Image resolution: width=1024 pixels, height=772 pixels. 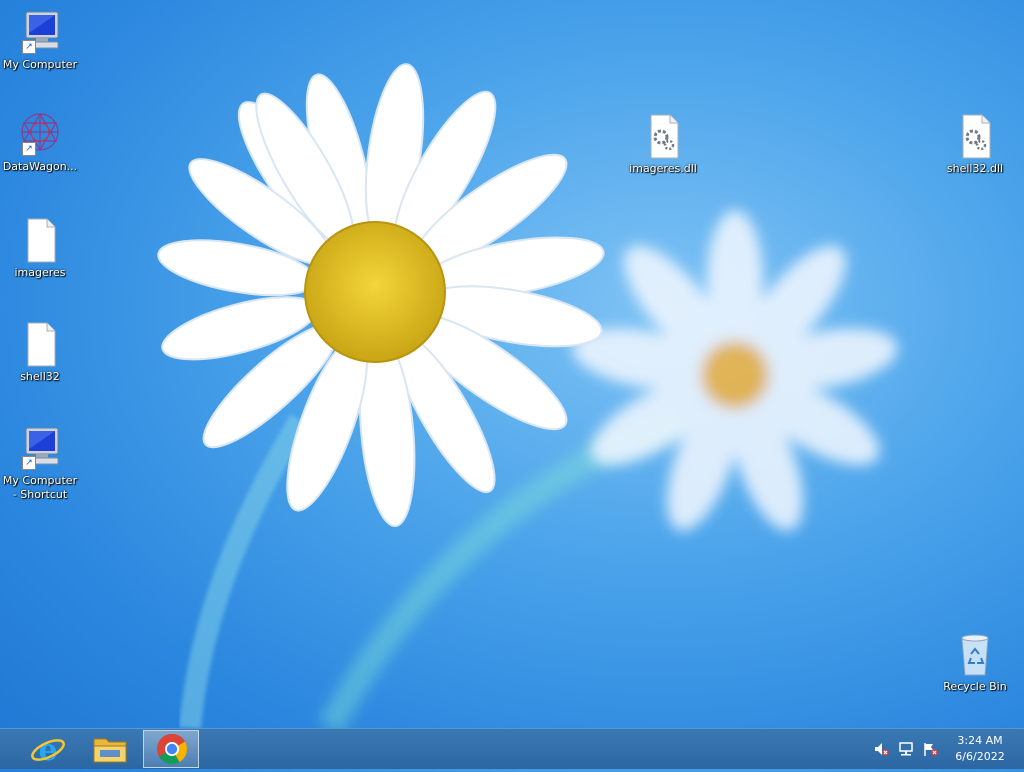 I want to click on desktop-icon-recycle-bin: Recycle Bin, so click(x=975, y=662).